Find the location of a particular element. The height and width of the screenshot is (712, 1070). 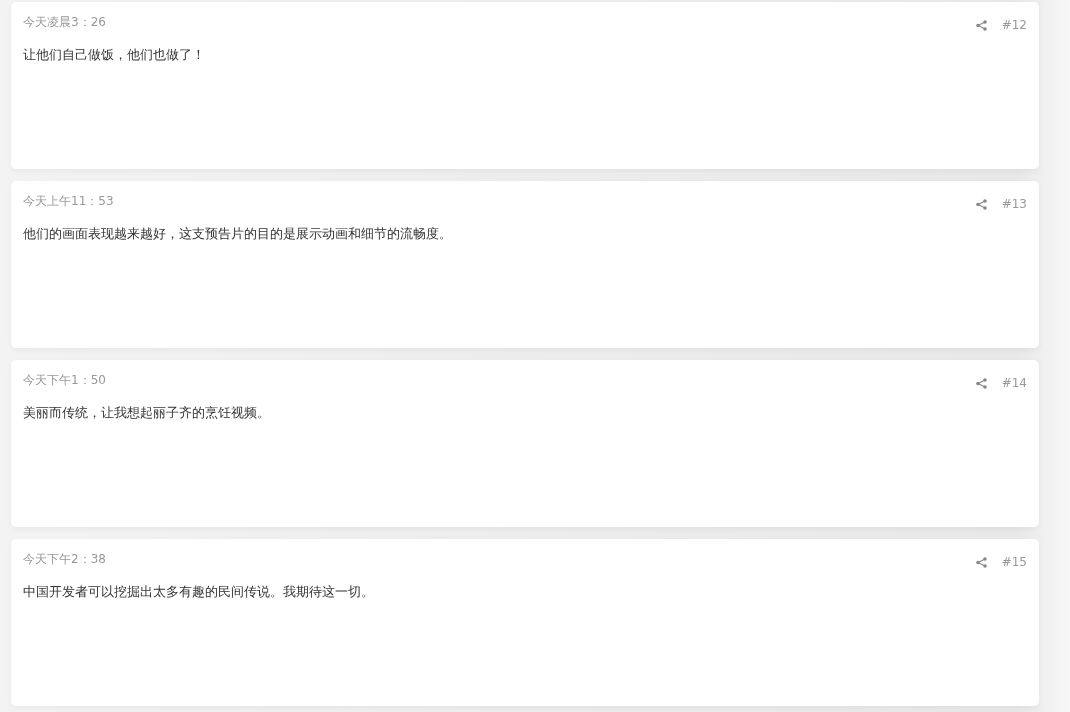

comment-time: 今天下午2：38 is located at coordinates (64, 559).